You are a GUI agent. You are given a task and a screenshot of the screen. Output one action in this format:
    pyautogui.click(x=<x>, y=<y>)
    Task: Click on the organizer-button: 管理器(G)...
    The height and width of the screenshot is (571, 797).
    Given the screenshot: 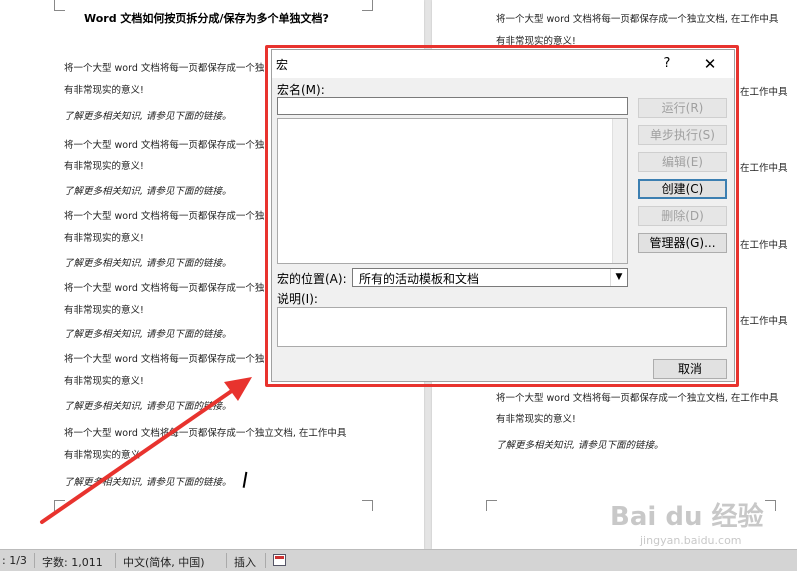 What is the action you would take?
    pyautogui.click(x=682, y=243)
    